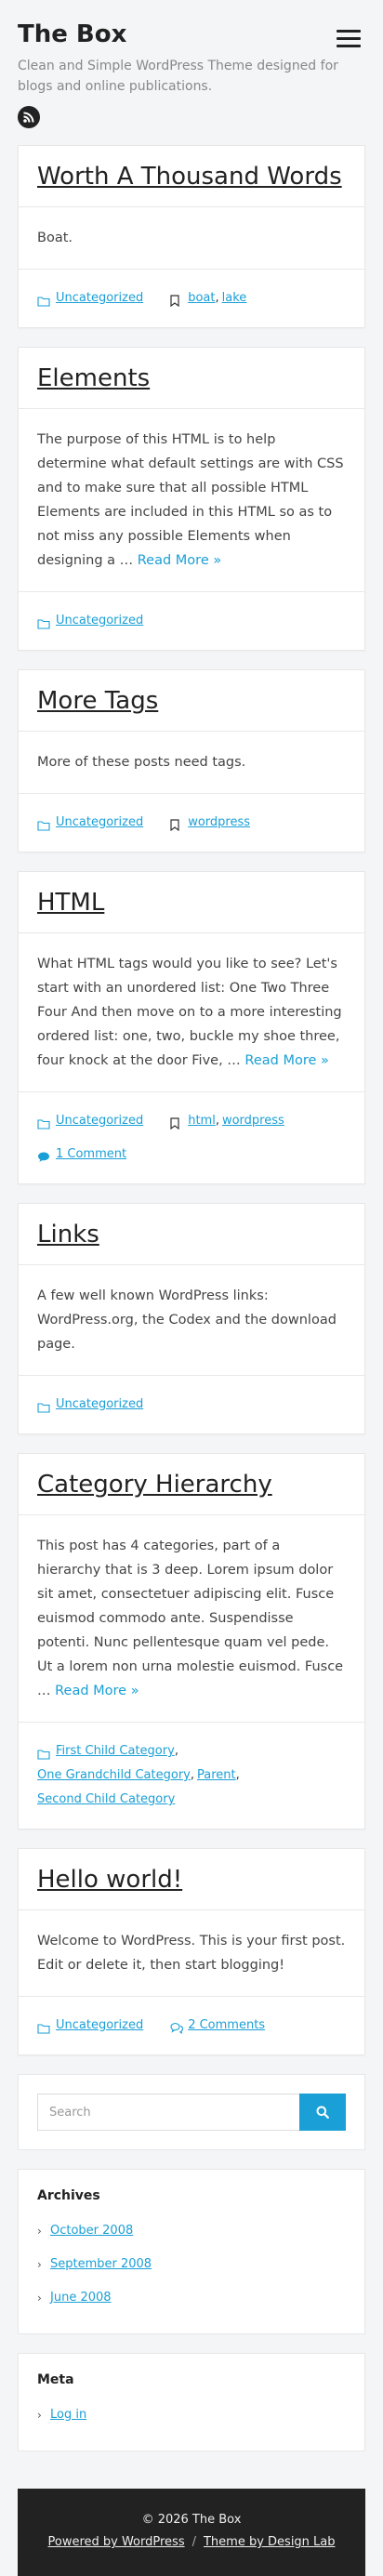 The width and height of the screenshot is (383, 2576). Describe the element at coordinates (110, 1880) in the screenshot. I see `post-title-link: Hello world!` at that location.